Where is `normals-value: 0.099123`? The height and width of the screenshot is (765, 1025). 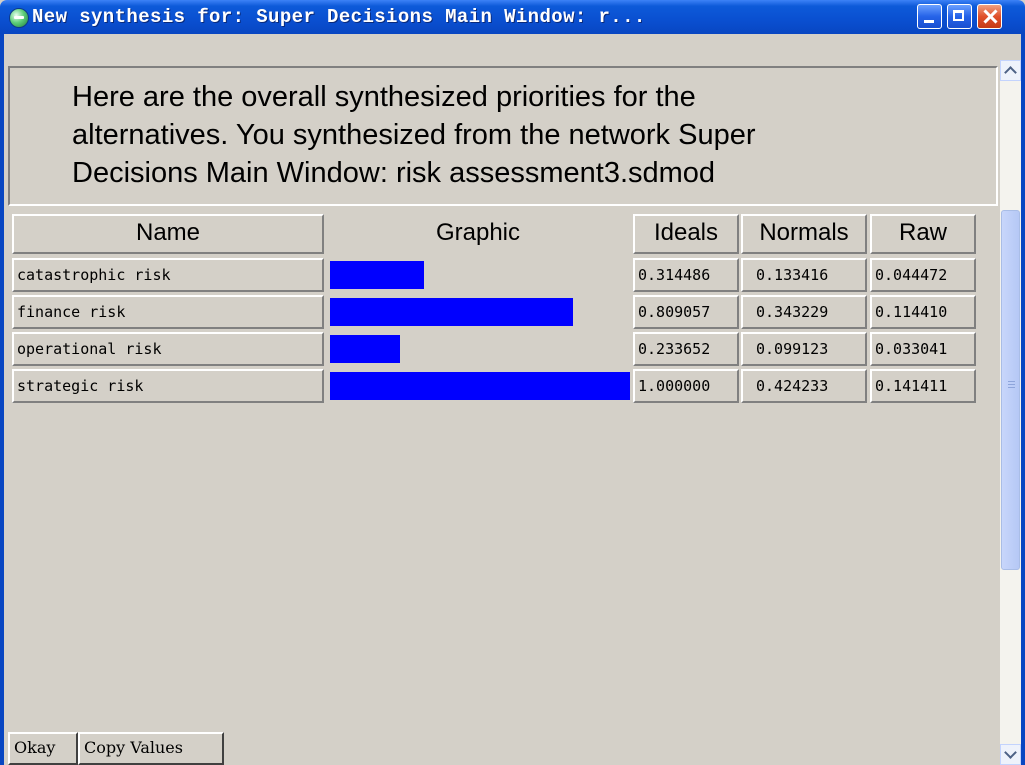
normals-value: 0.099123 is located at coordinates (804, 349).